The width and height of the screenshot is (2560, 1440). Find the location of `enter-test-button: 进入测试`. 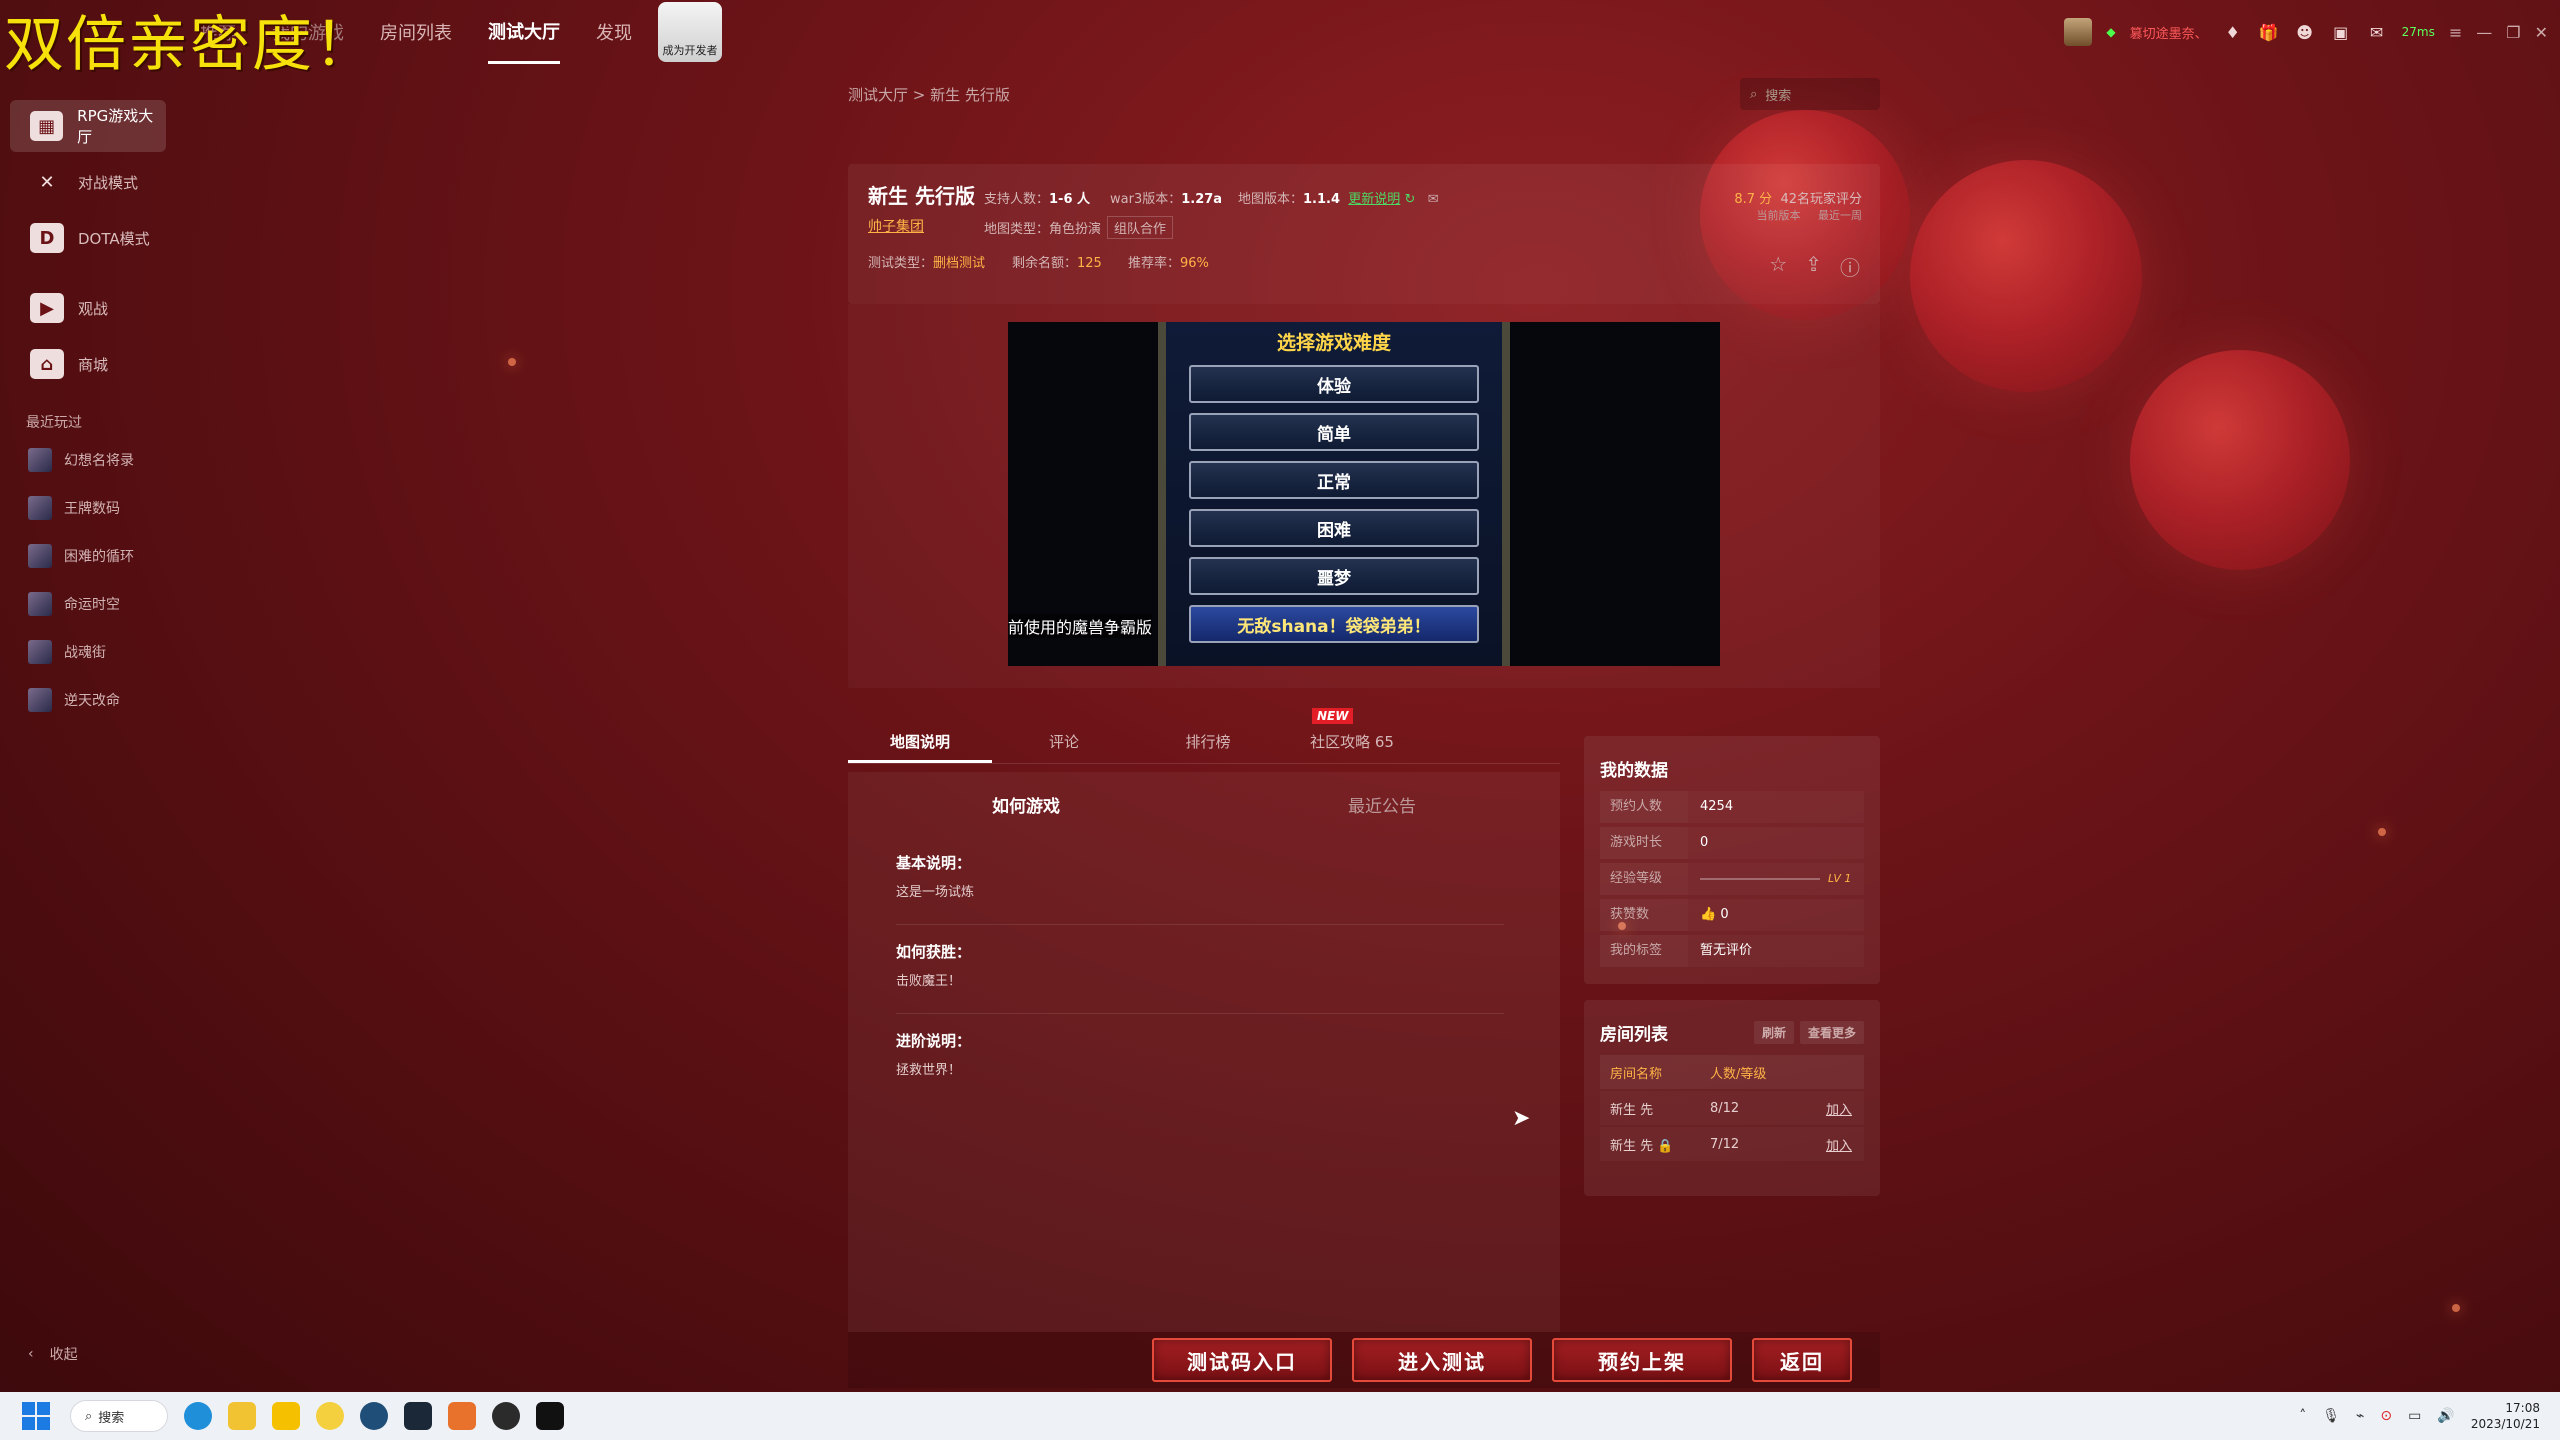

enter-test-button: 进入测试 is located at coordinates (1442, 1360).